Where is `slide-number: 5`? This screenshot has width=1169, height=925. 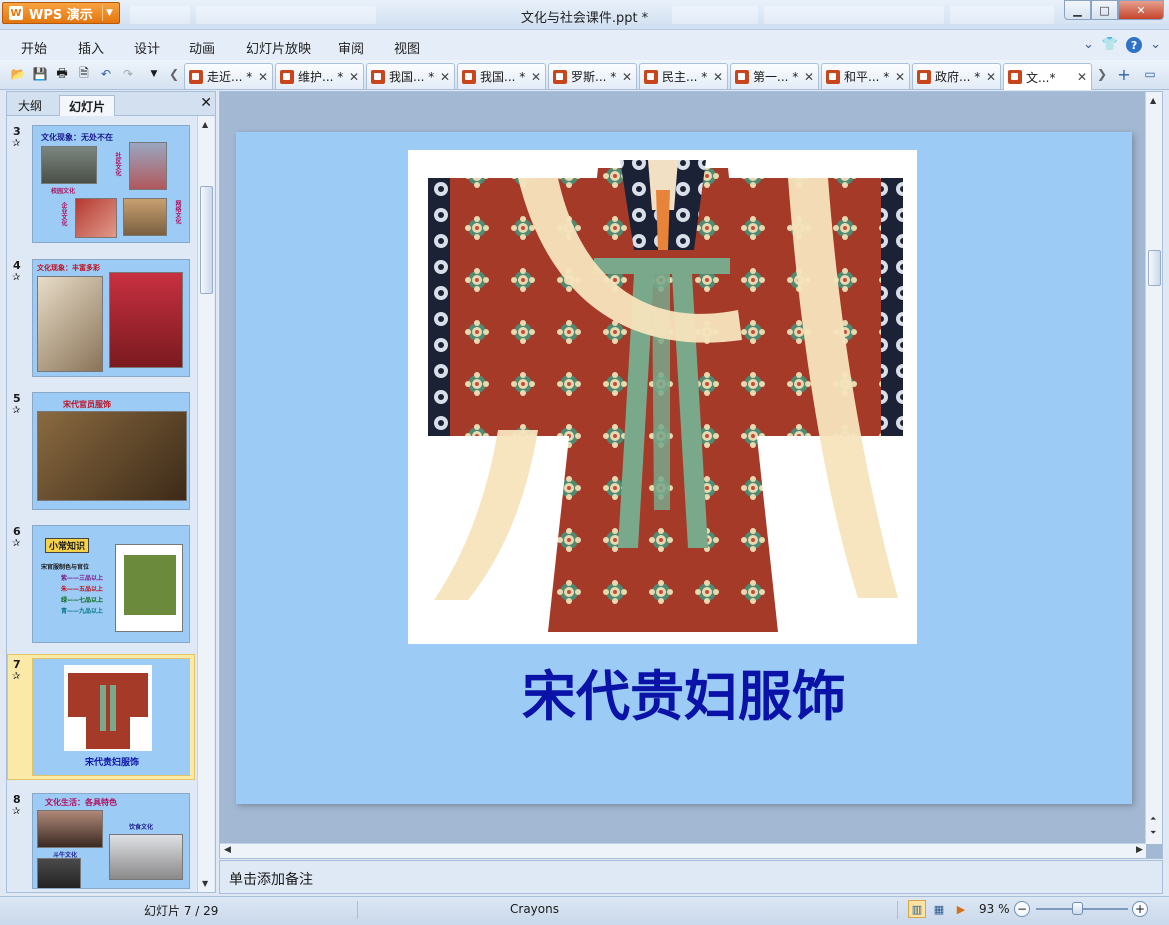
slide-number: 5 is located at coordinates (17, 398).